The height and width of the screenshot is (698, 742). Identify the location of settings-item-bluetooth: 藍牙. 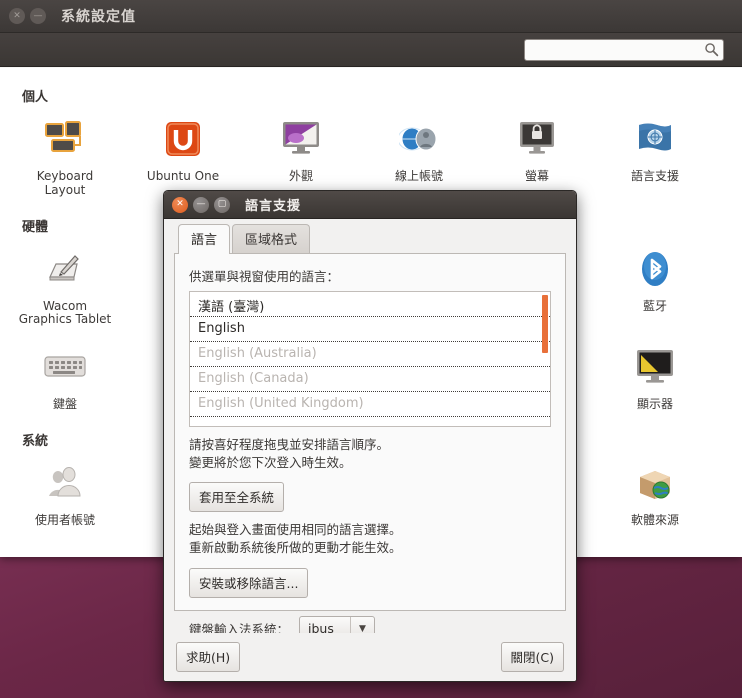
(655, 288).